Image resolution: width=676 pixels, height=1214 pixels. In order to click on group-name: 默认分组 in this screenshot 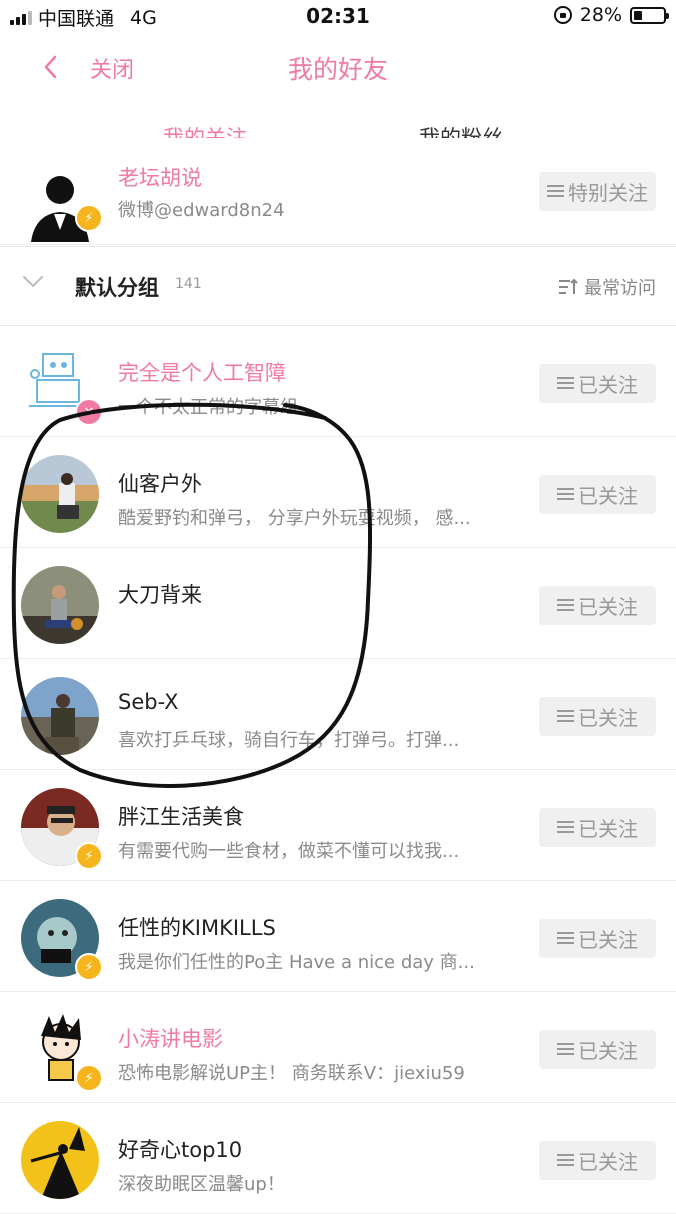, I will do `click(117, 288)`.